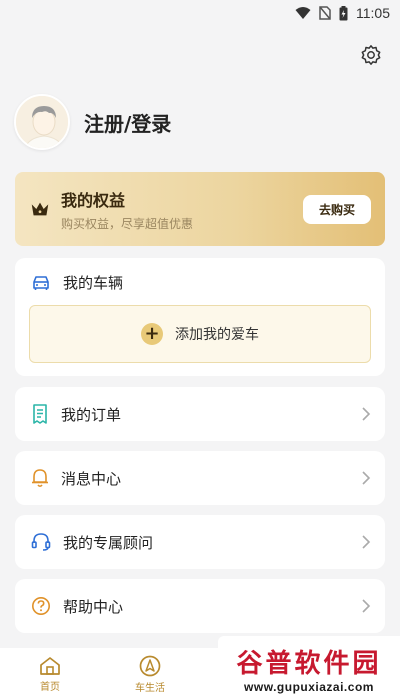 This screenshot has width=400, height=700. Describe the element at coordinates (200, 606) in the screenshot. I see `menu-item-help: 帮助中心` at that location.